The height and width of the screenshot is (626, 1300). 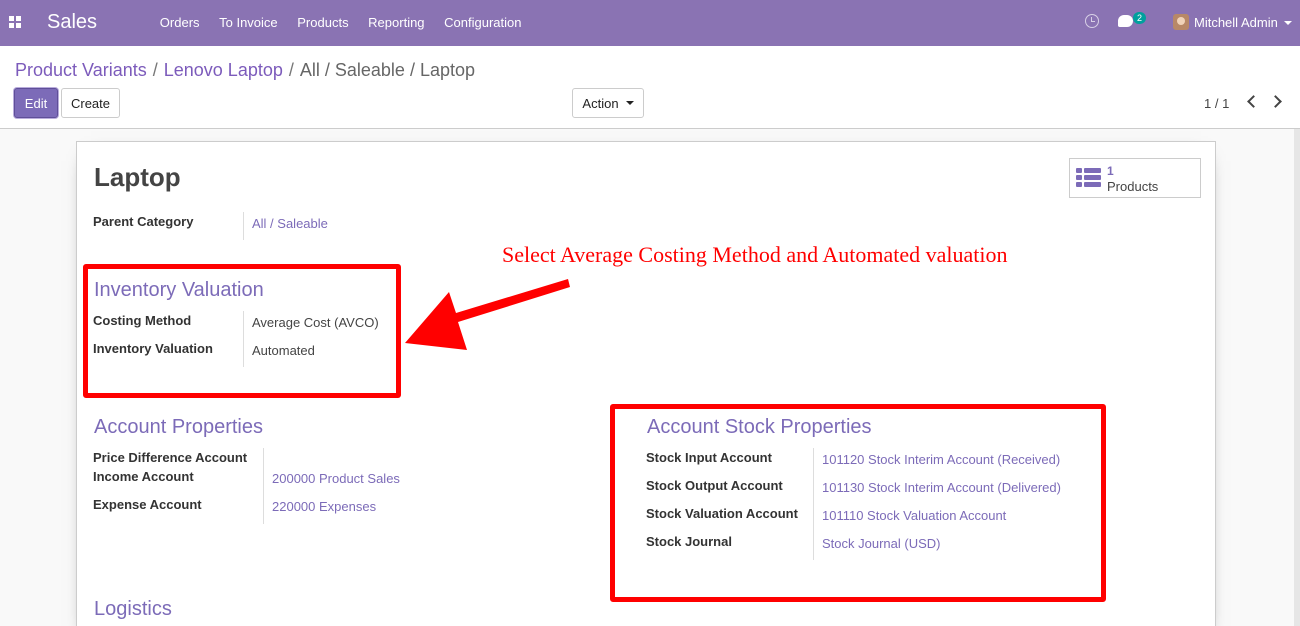 I want to click on breadcrumb-lenovo-laptop: Lenovo Laptop, so click(x=223, y=70).